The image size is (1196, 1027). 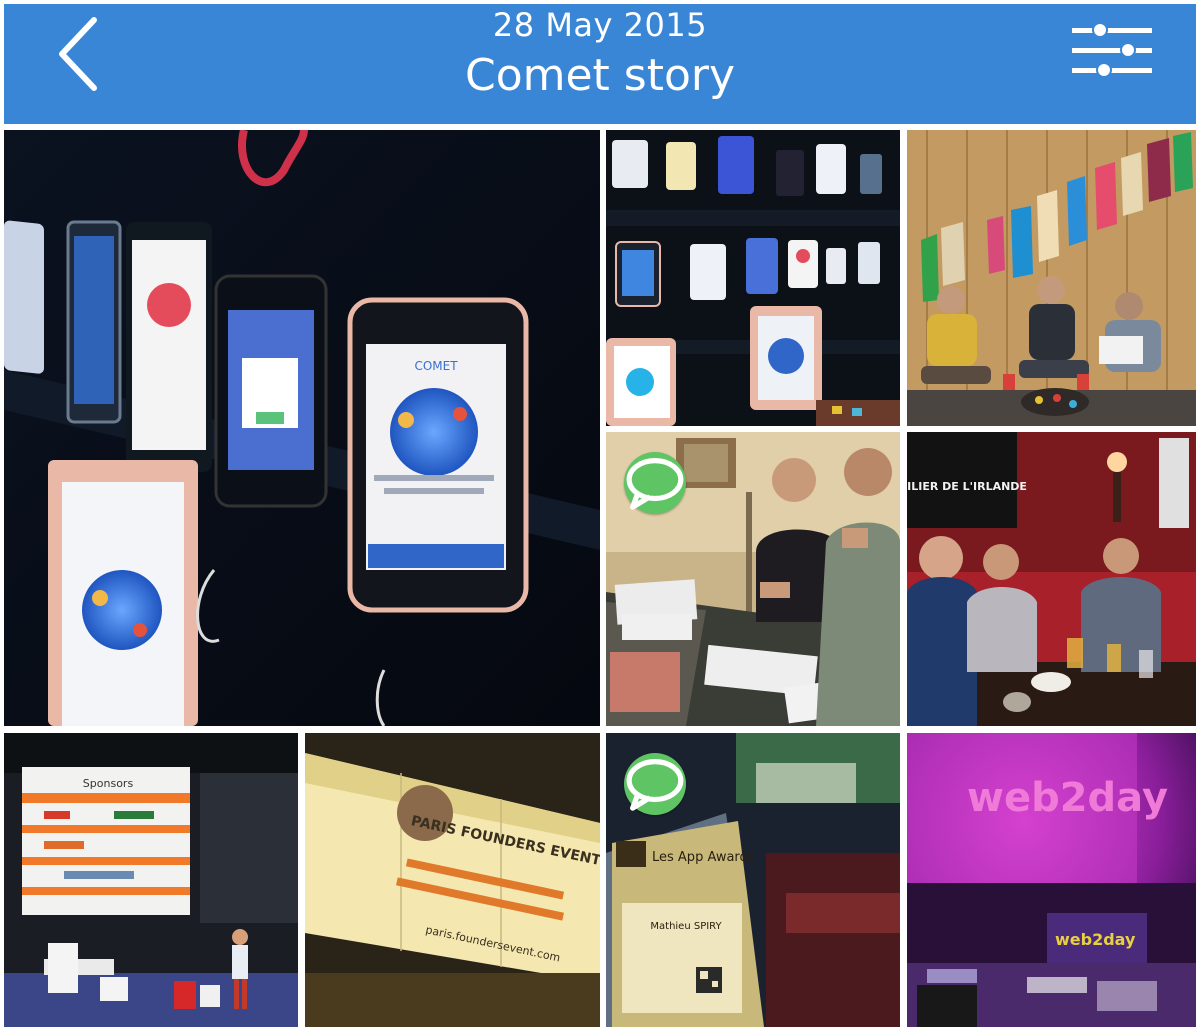 I want to click on photo-tile: Sponsors, so click(x=151, y=880).